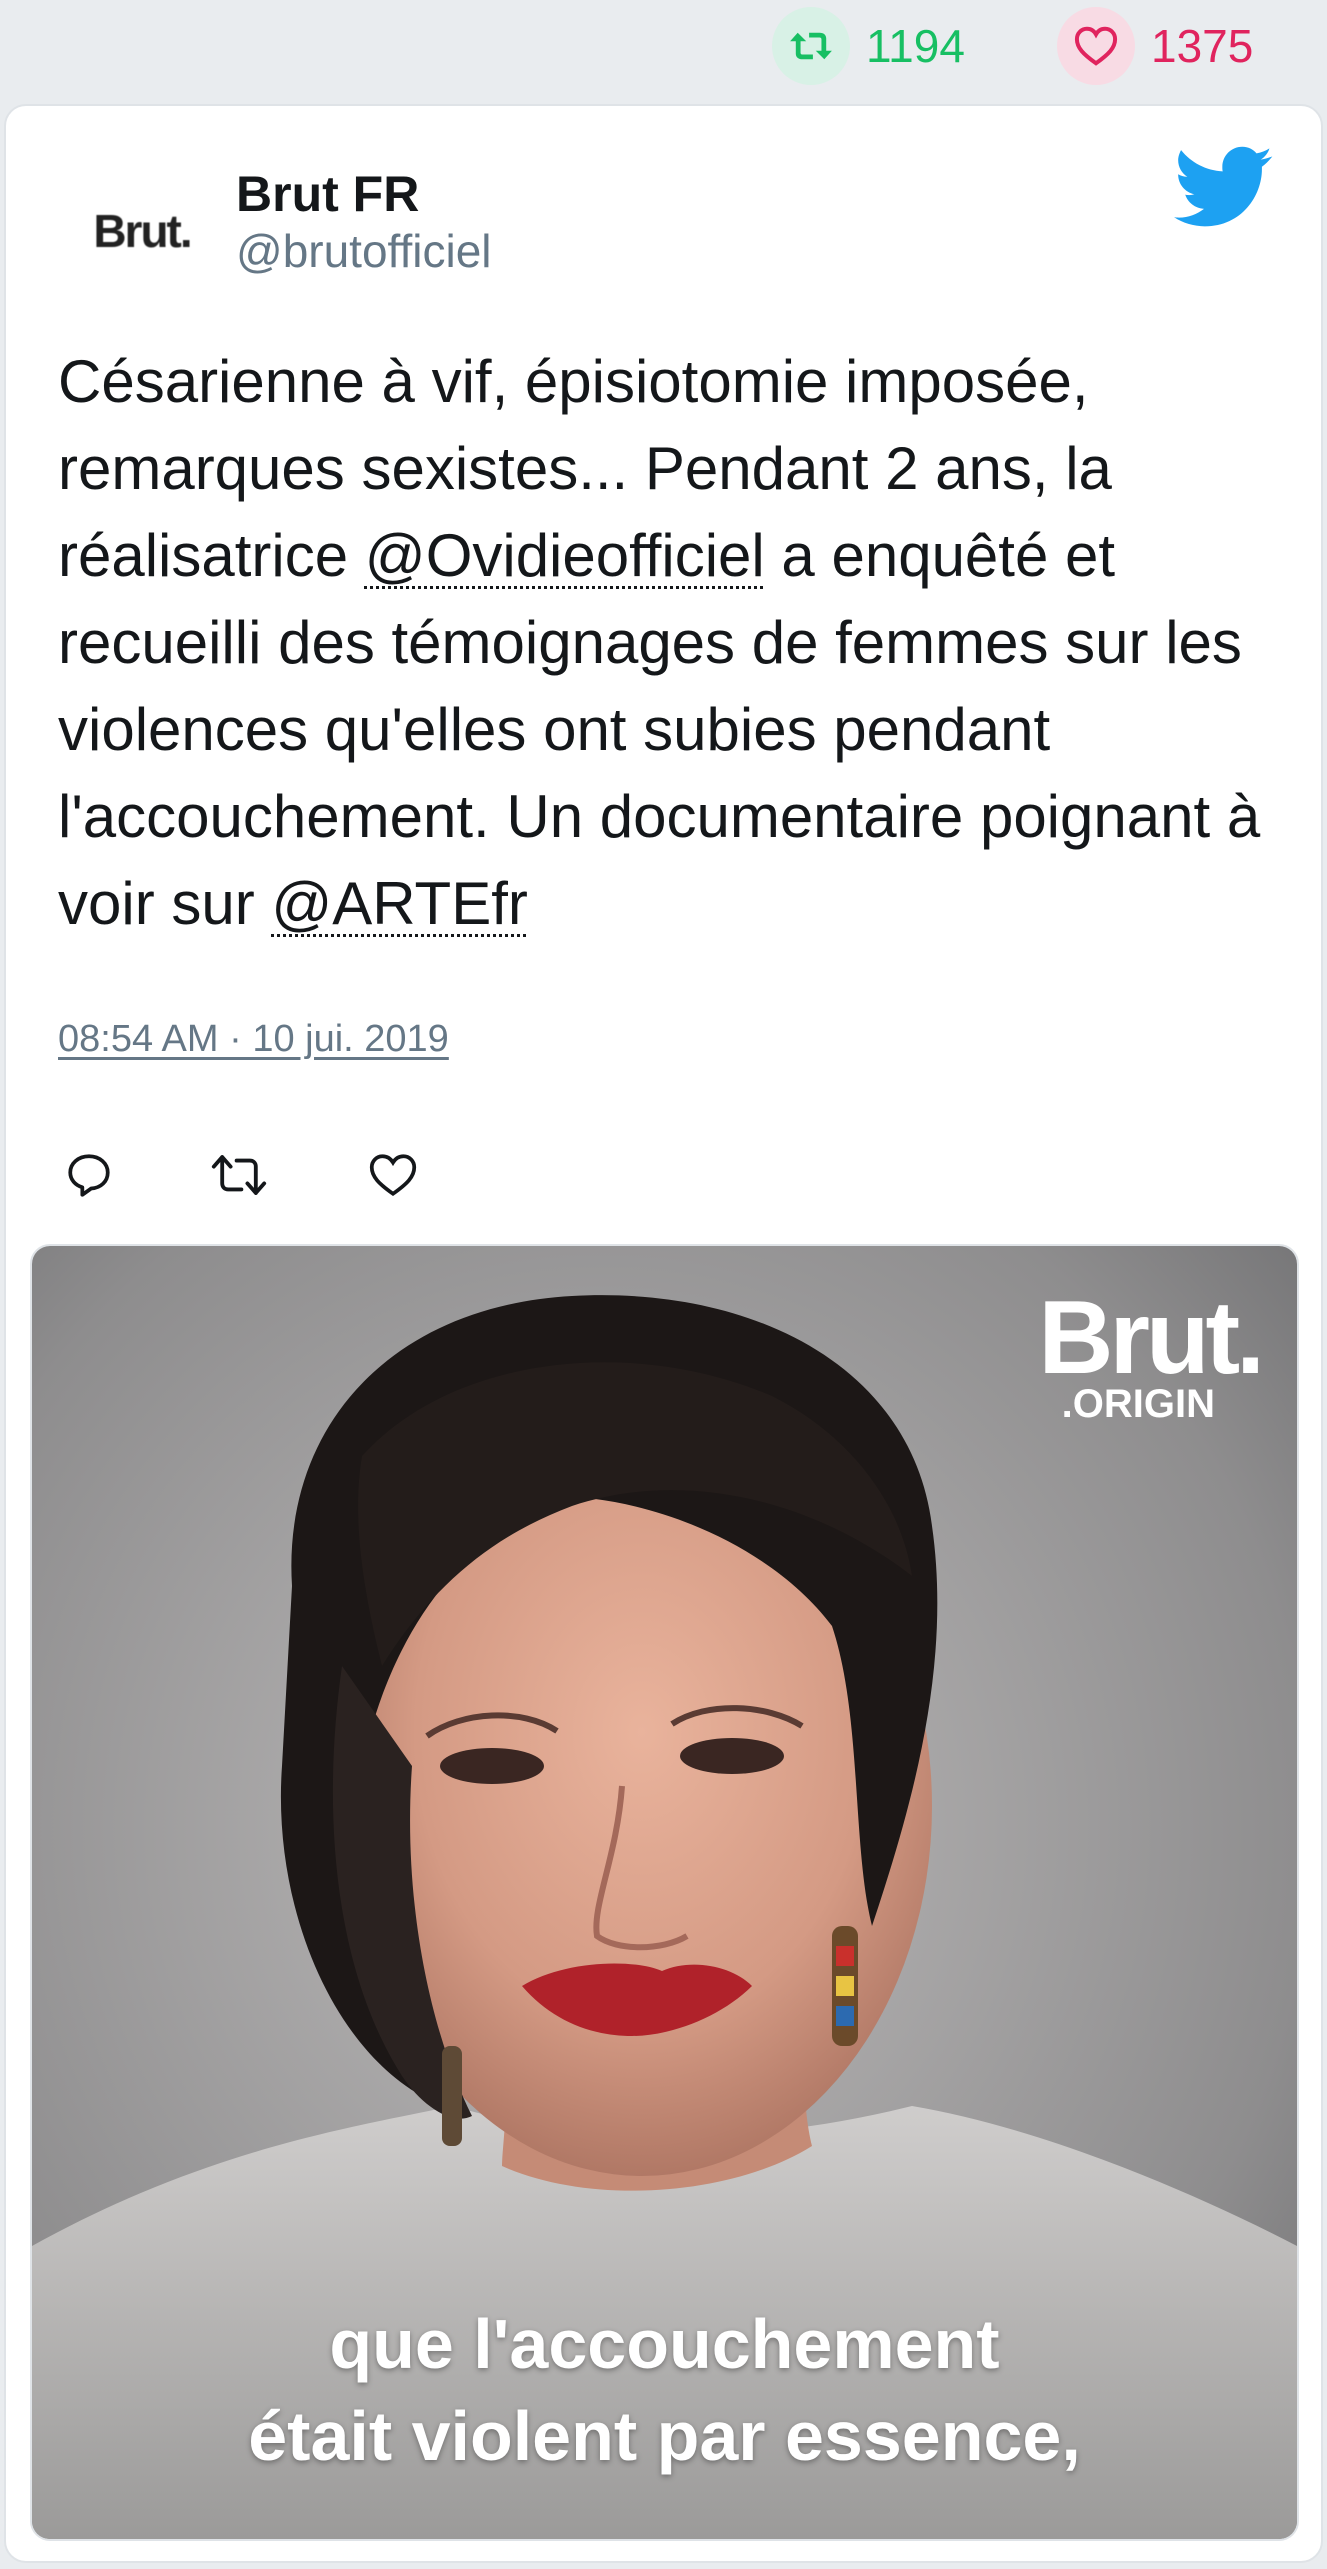  I want to click on retweet-stat-icon-bg, so click(811, 46).